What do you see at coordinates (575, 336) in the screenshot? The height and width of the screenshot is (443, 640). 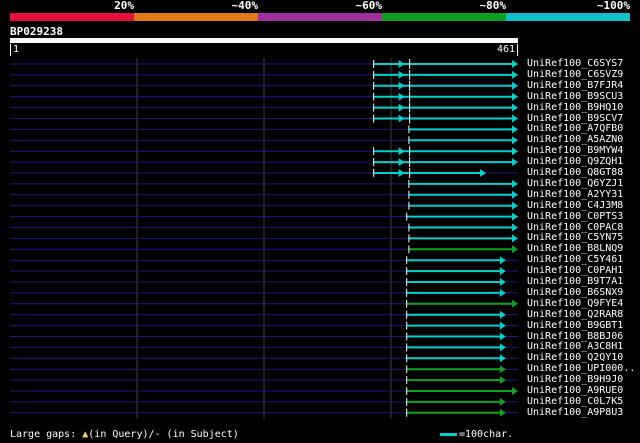 I see `hit-label: UniRef100_B8BJ06` at bounding box center [575, 336].